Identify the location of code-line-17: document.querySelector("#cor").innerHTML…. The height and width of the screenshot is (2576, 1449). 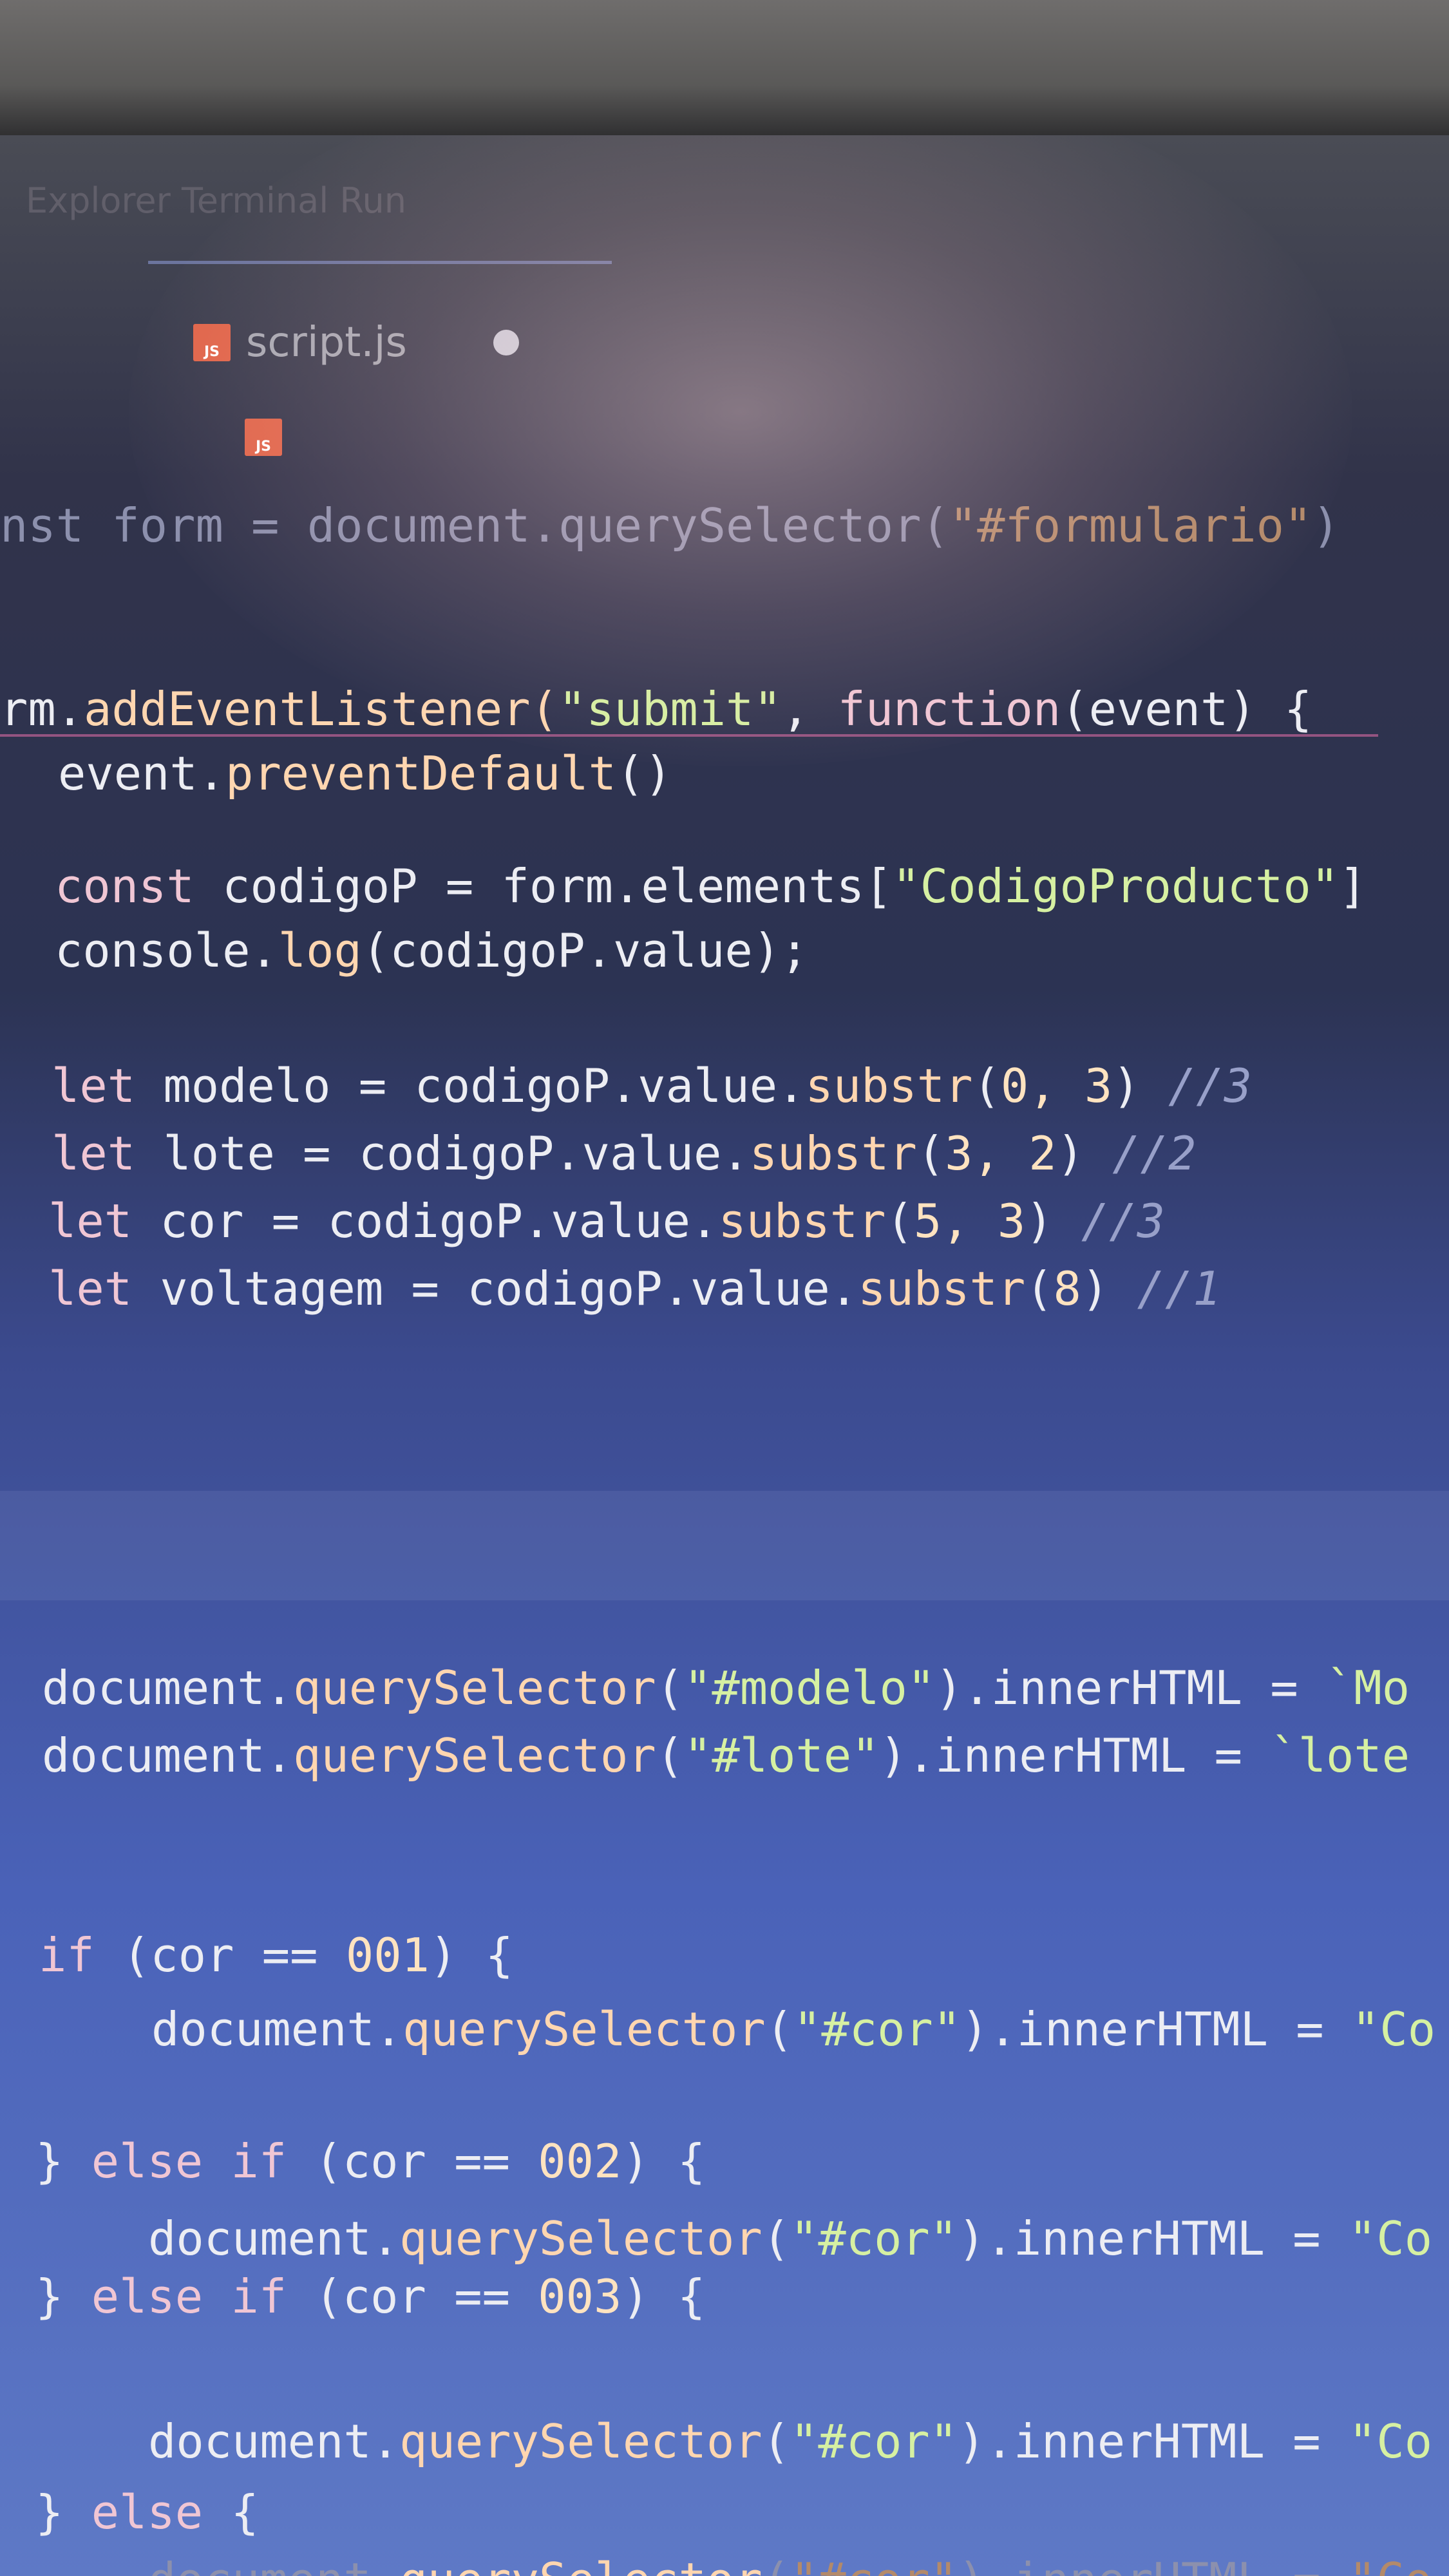
(790, 2441).